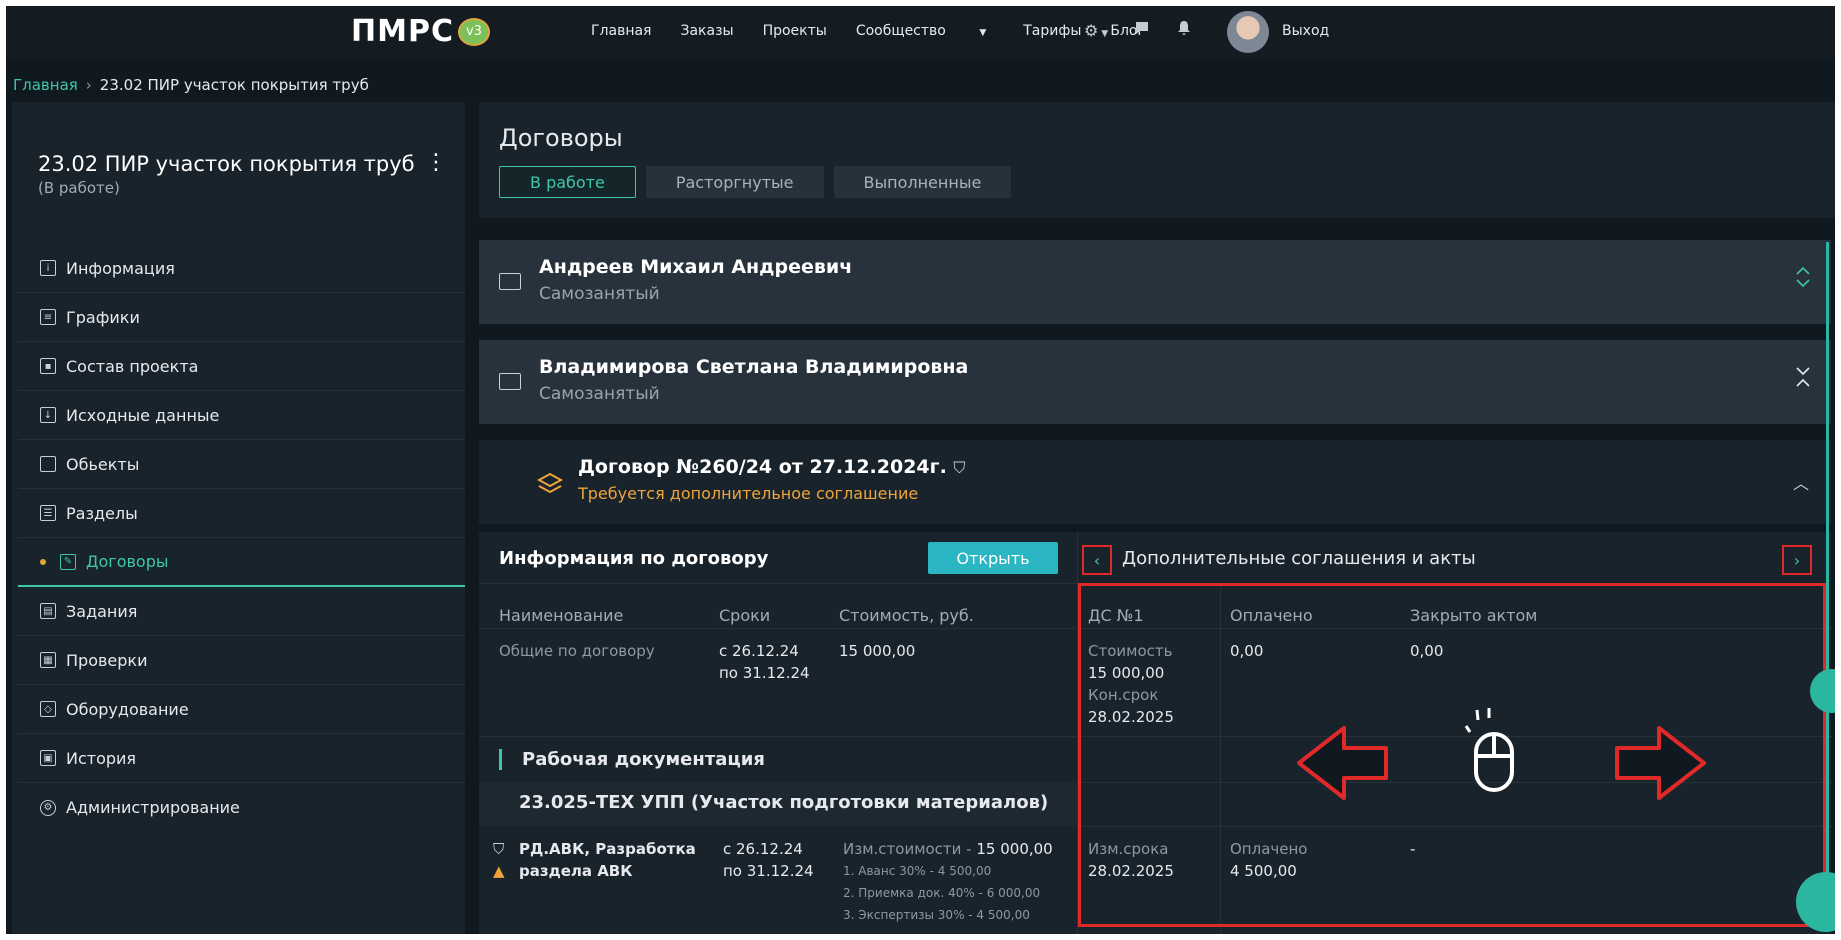 This screenshot has height=940, width=1841. What do you see at coordinates (1827, 587) in the screenshot?
I see `scrollbar` at bounding box center [1827, 587].